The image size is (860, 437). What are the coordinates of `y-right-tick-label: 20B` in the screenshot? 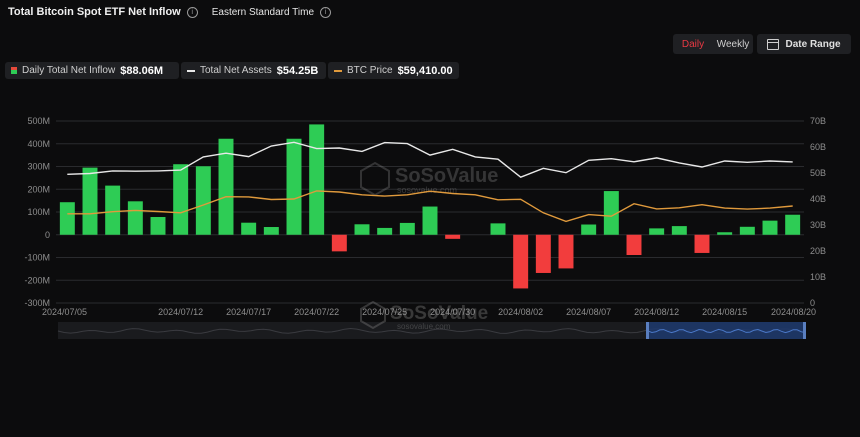 It's located at (818, 251).